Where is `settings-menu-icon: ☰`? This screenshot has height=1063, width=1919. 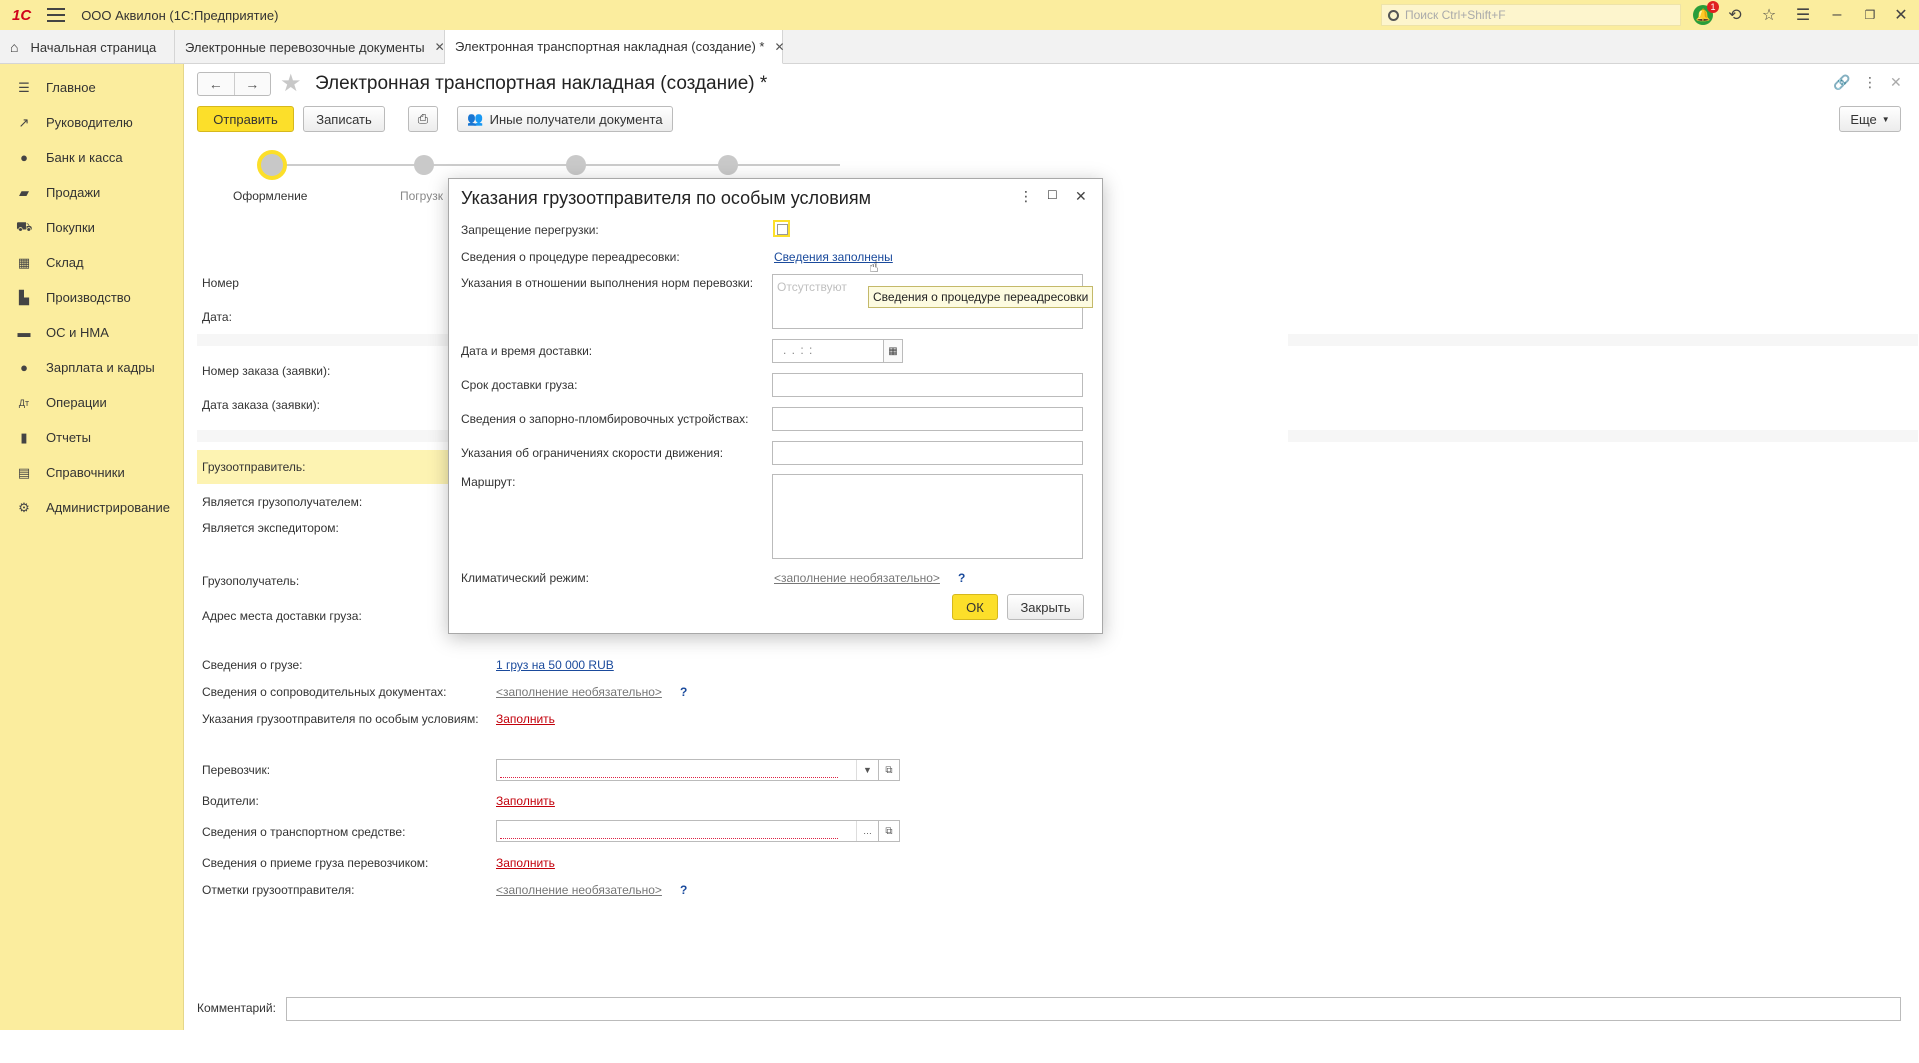
settings-menu-icon: ☰ is located at coordinates (1803, 15).